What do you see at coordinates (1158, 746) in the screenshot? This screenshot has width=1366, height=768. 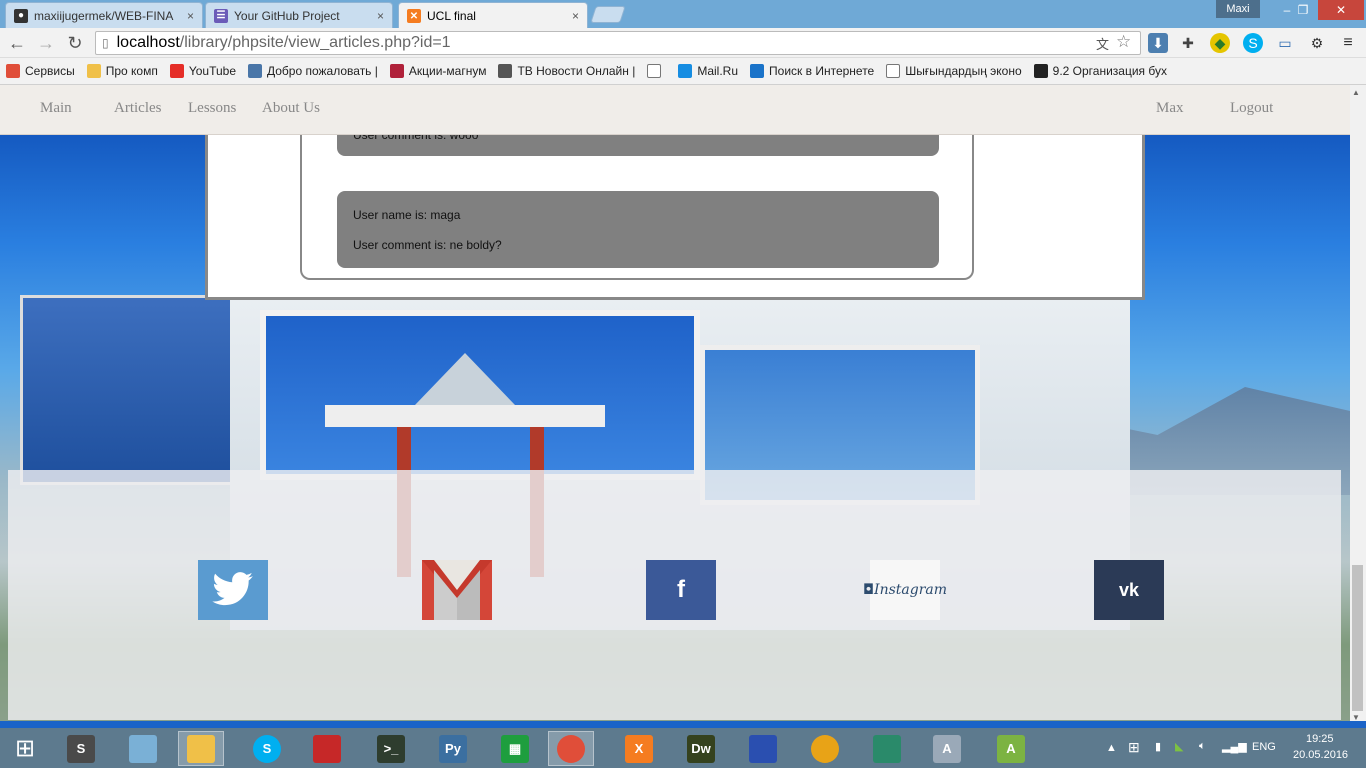 I see `battery-icon: ▮` at bounding box center [1158, 746].